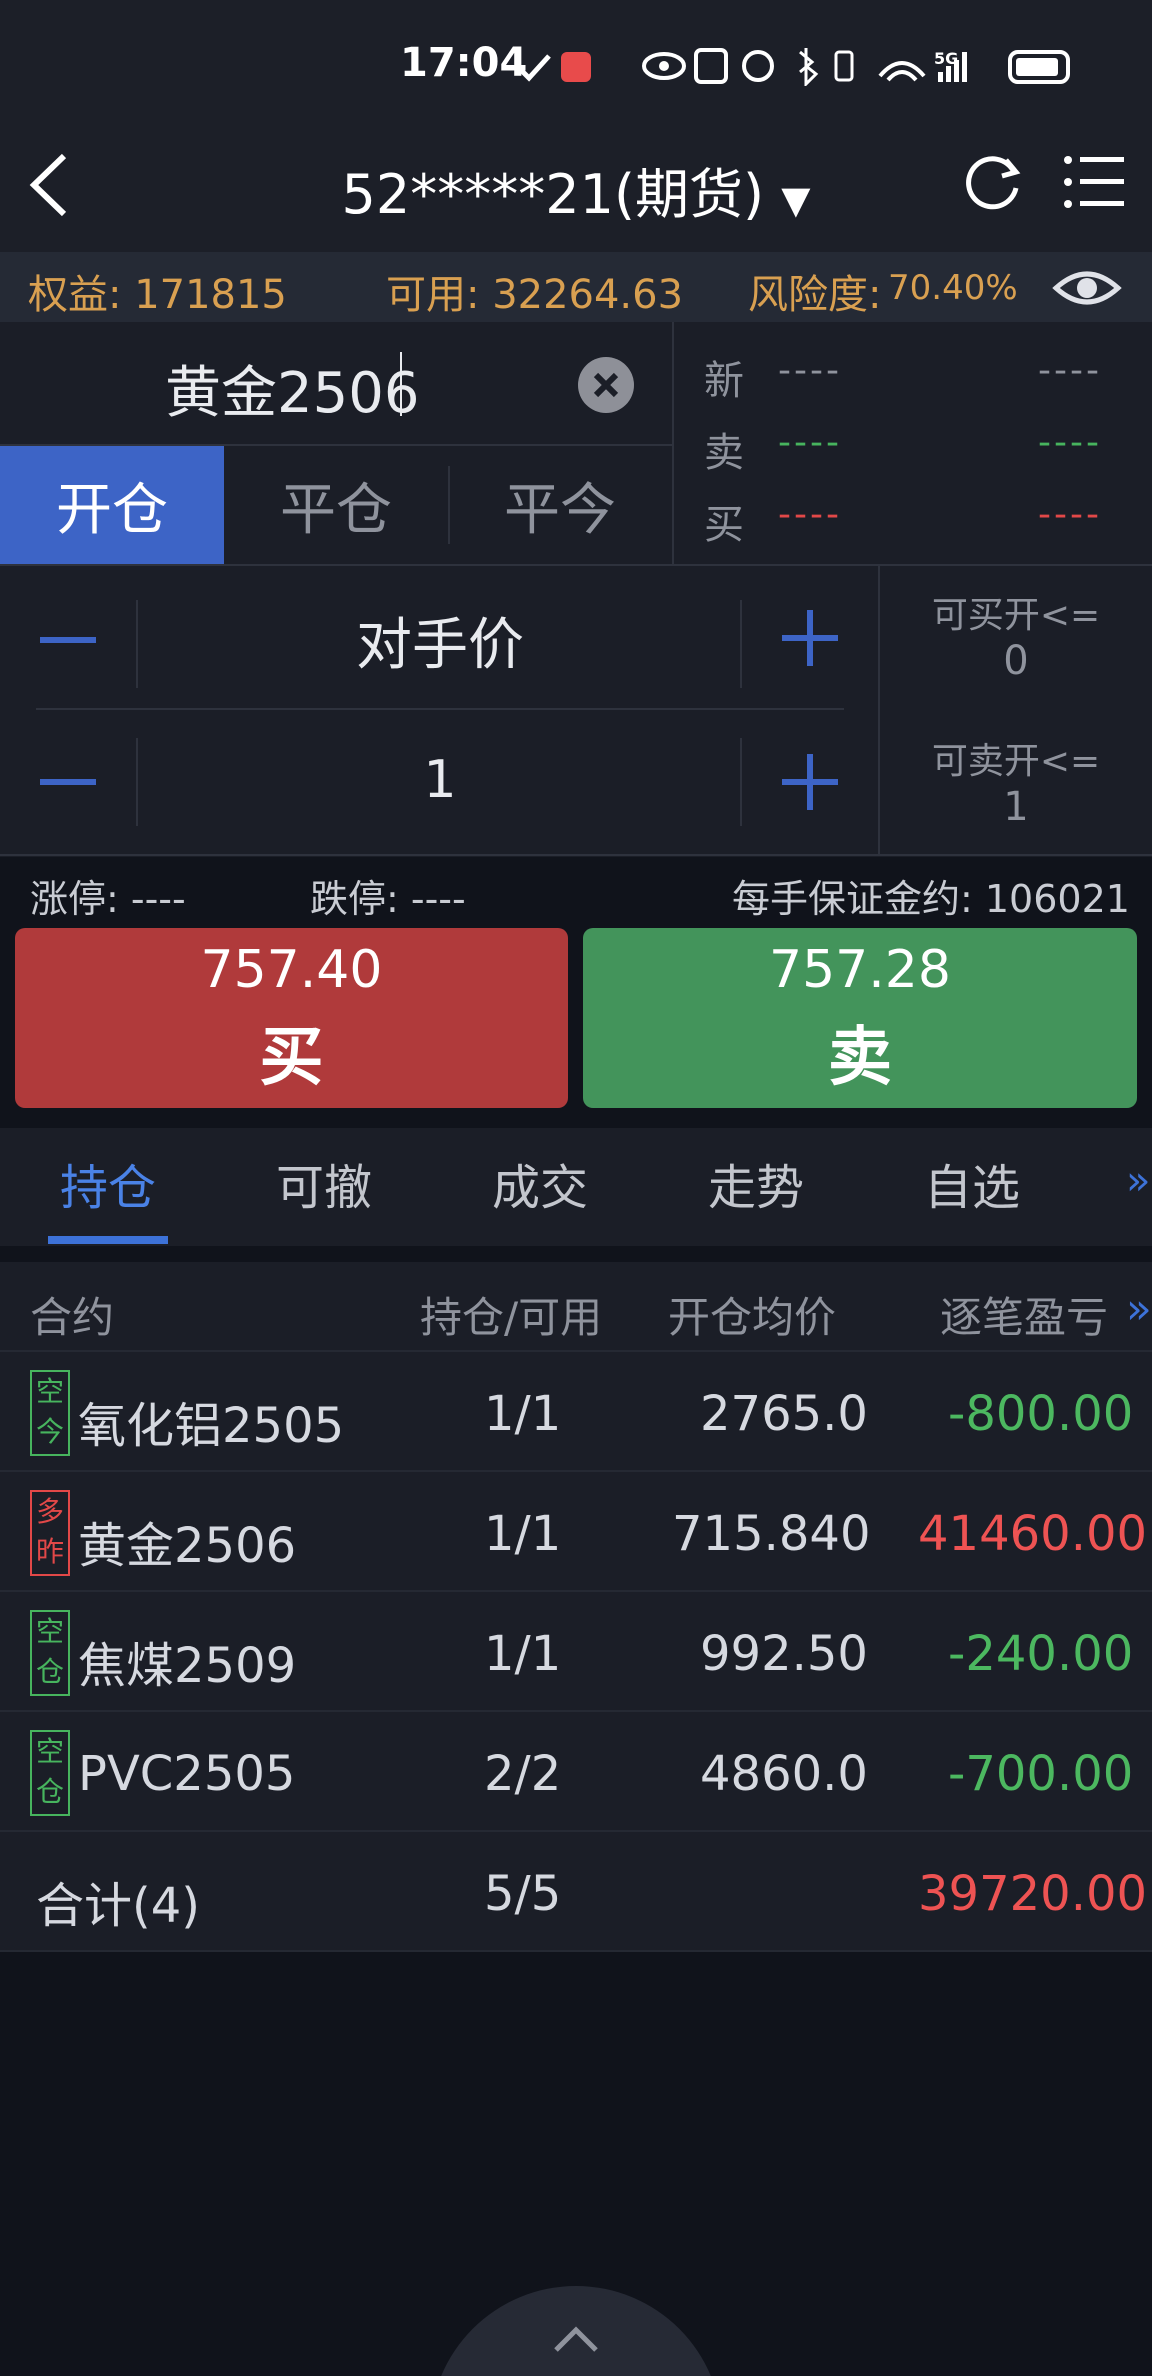 This screenshot has height=2376, width=1152. I want to click on tab-trend: 走势, so click(756, 1183).